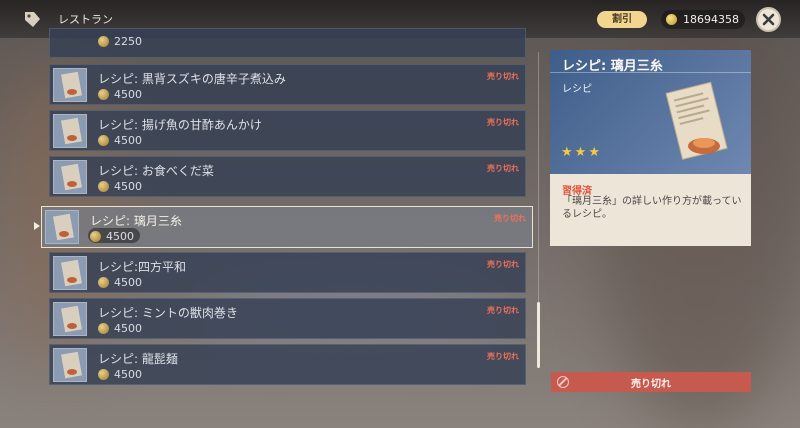 The image size is (800, 428). I want to click on sold-out-button: 売り切れ, so click(651, 382).